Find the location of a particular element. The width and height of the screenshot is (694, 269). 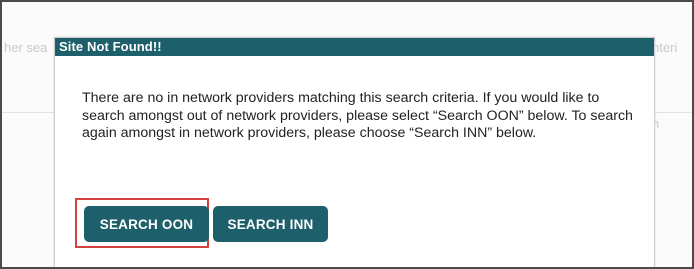

background-divider-right is located at coordinates (672, 112).